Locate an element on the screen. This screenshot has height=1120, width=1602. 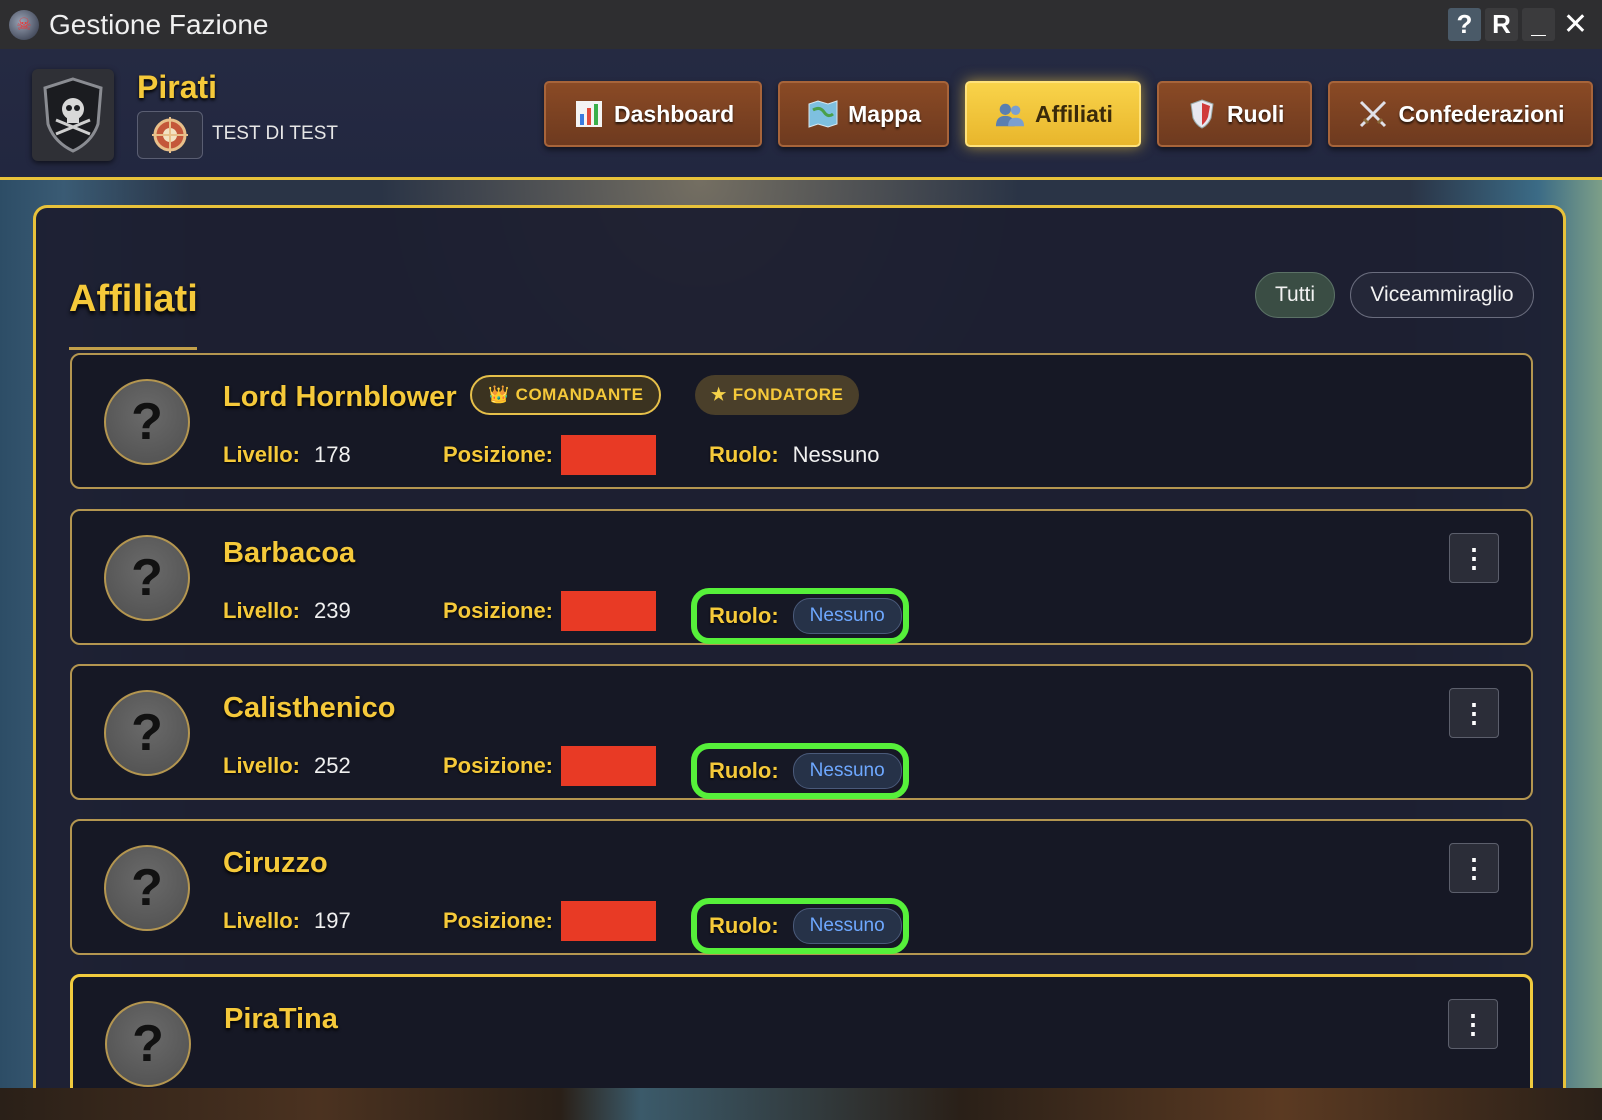
close-button: ✕ is located at coordinates (1575, 24).